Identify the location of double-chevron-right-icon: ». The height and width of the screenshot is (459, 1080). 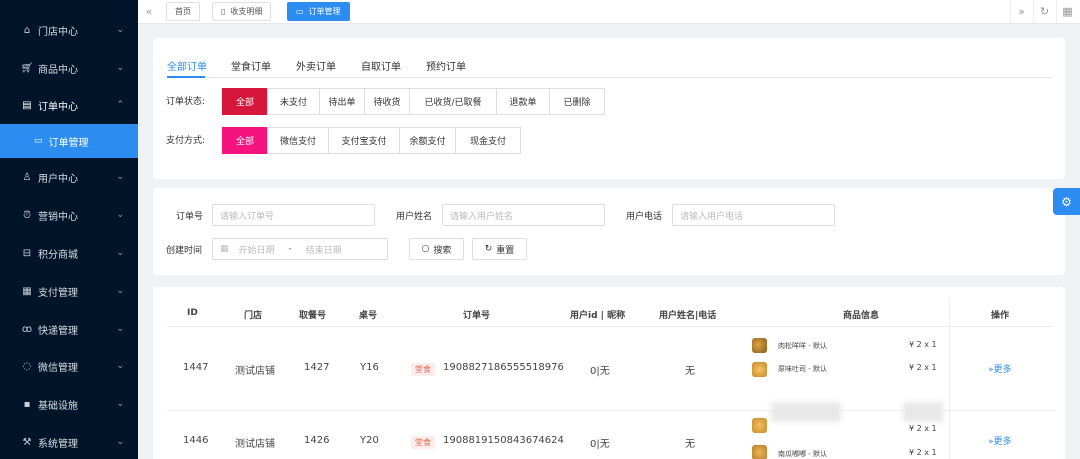
(1021, 11).